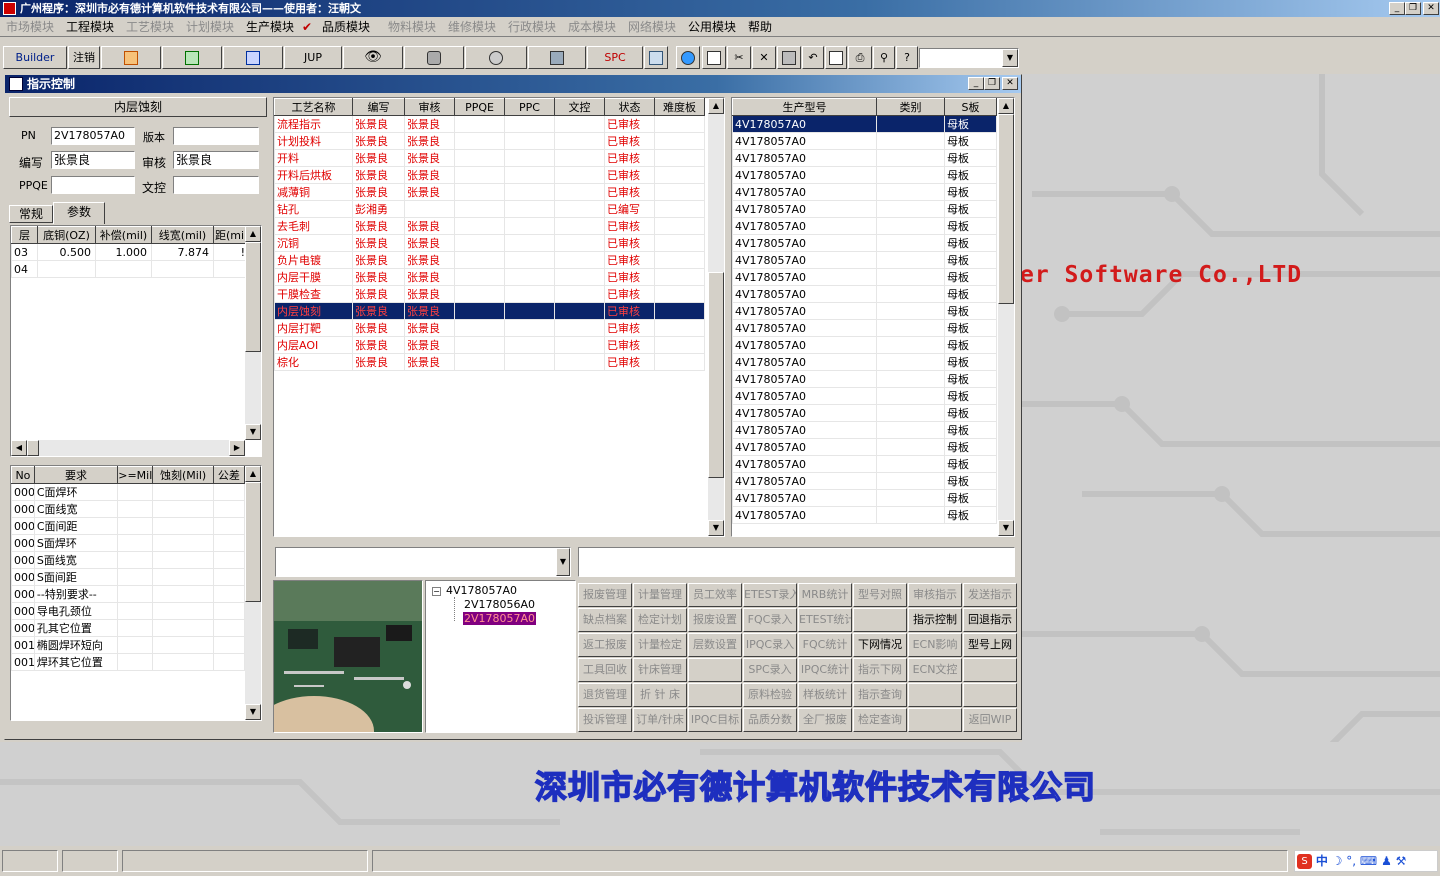  I want to click on table-row: 000 C面间距, so click(128, 526).